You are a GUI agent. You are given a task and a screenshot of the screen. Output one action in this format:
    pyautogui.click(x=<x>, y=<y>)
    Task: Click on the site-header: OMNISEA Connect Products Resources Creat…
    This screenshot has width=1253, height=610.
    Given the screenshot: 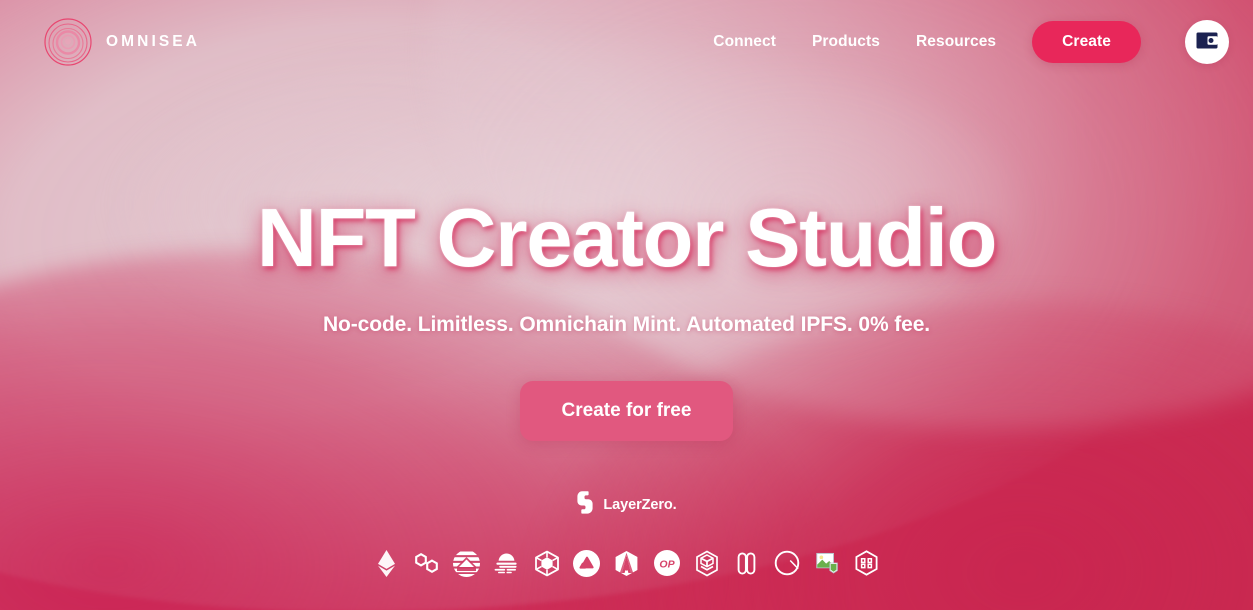 What is the action you would take?
    pyautogui.click(x=626, y=42)
    